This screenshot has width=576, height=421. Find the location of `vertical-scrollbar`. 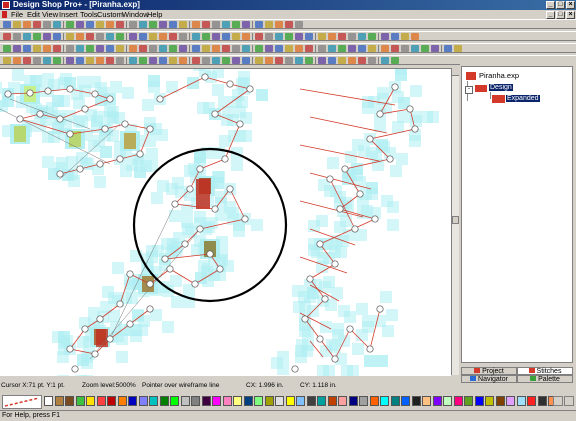

vertical-scrollbar is located at coordinates (455, 221).